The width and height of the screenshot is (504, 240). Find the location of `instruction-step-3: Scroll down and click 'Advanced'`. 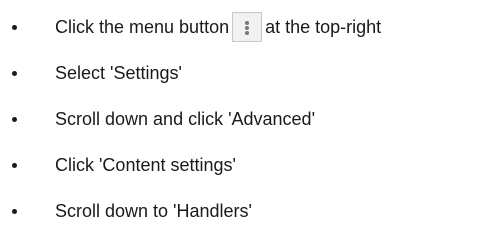

instruction-step-3: Scroll down and click 'Advanced' is located at coordinates (252, 119).